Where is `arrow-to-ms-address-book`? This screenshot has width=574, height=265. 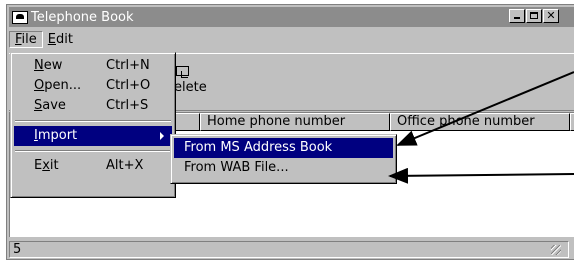
arrow-to-ms-address-book is located at coordinates (485, 108).